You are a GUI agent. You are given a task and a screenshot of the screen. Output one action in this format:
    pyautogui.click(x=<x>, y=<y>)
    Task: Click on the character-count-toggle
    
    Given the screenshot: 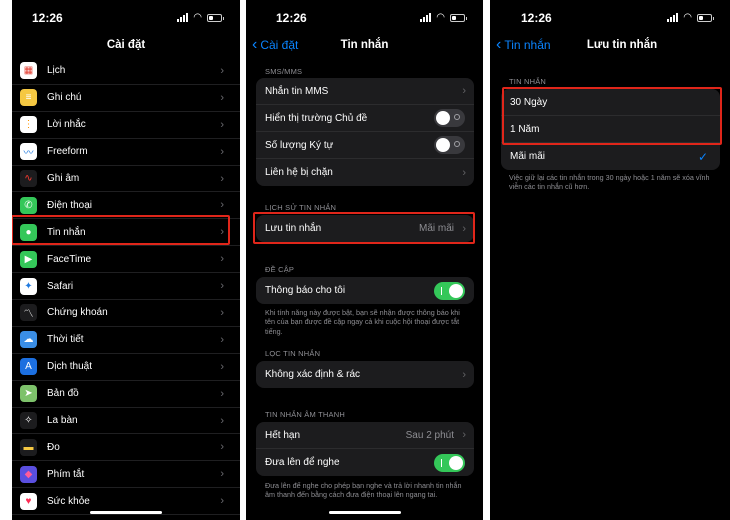 What is the action you would take?
    pyautogui.click(x=449, y=145)
    